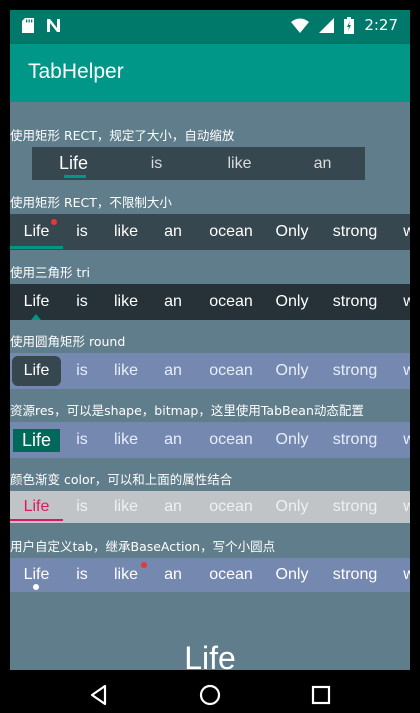 Image resolution: width=420 pixels, height=713 pixels. What do you see at coordinates (76, 71) in the screenshot?
I see `app-title: TabHelper` at bounding box center [76, 71].